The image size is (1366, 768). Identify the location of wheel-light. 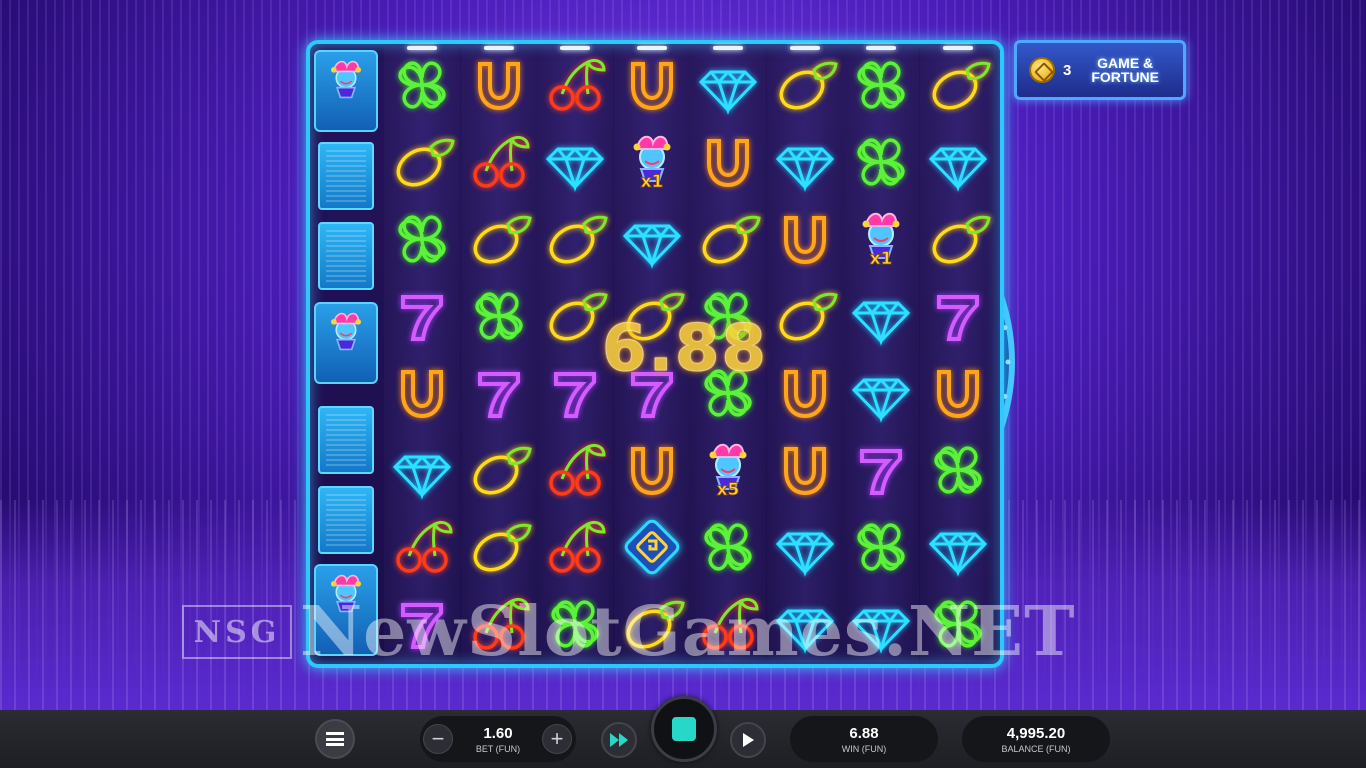
(1008, 362).